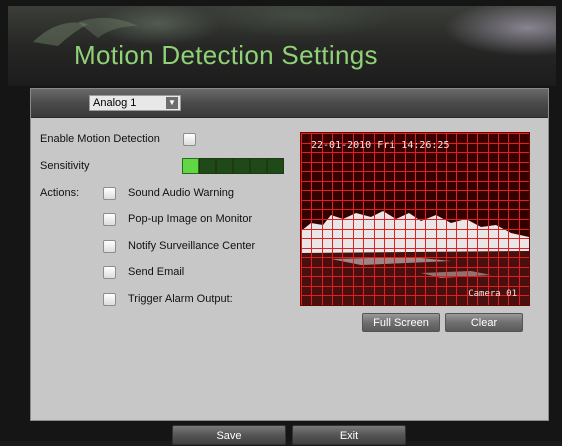 The height and width of the screenshot is (446, 562). I want to click on chevron-down-icon: ▼, so click(172, 103).